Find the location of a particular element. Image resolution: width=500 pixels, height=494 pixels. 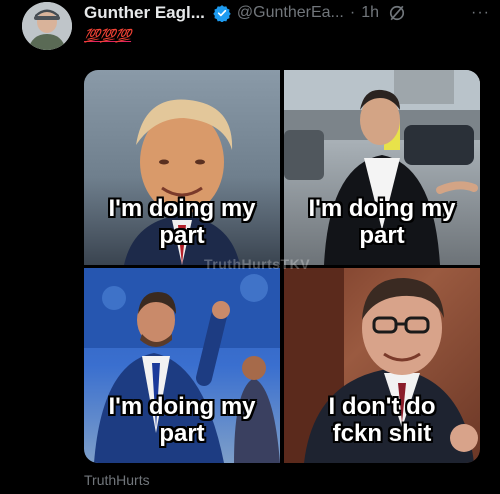

timestamp: 1h is located at coordinates (370, 13).